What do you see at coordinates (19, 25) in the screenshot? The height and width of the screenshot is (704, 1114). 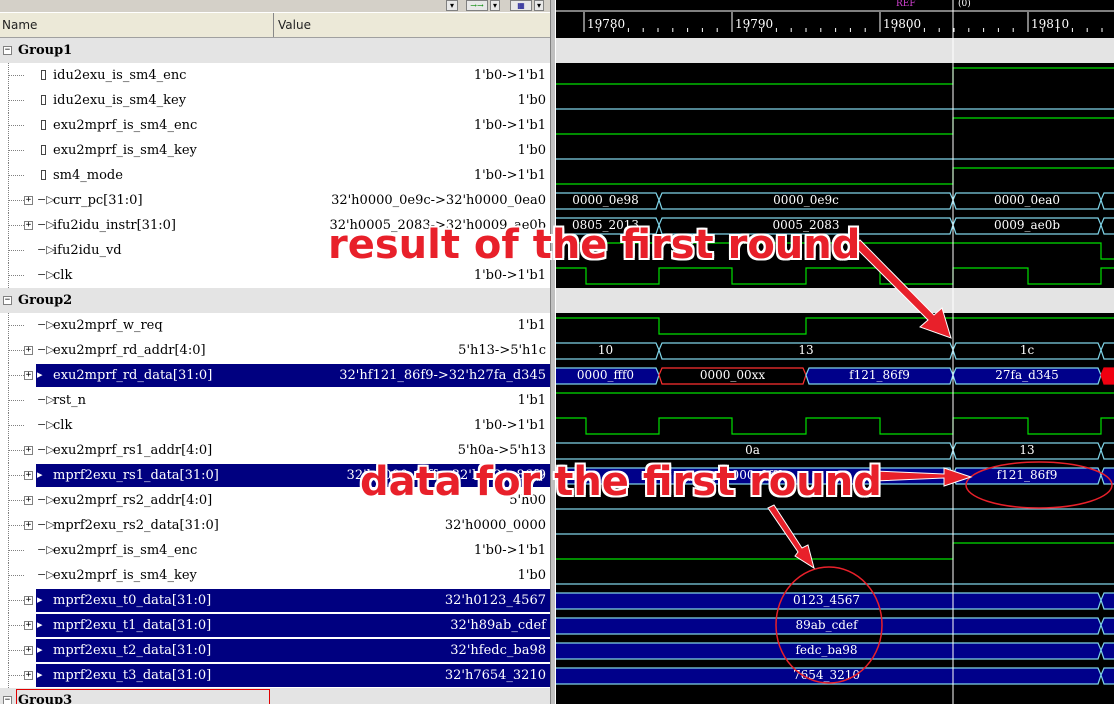 I see `name-column-header: Name` at bounding box center [19, 25].